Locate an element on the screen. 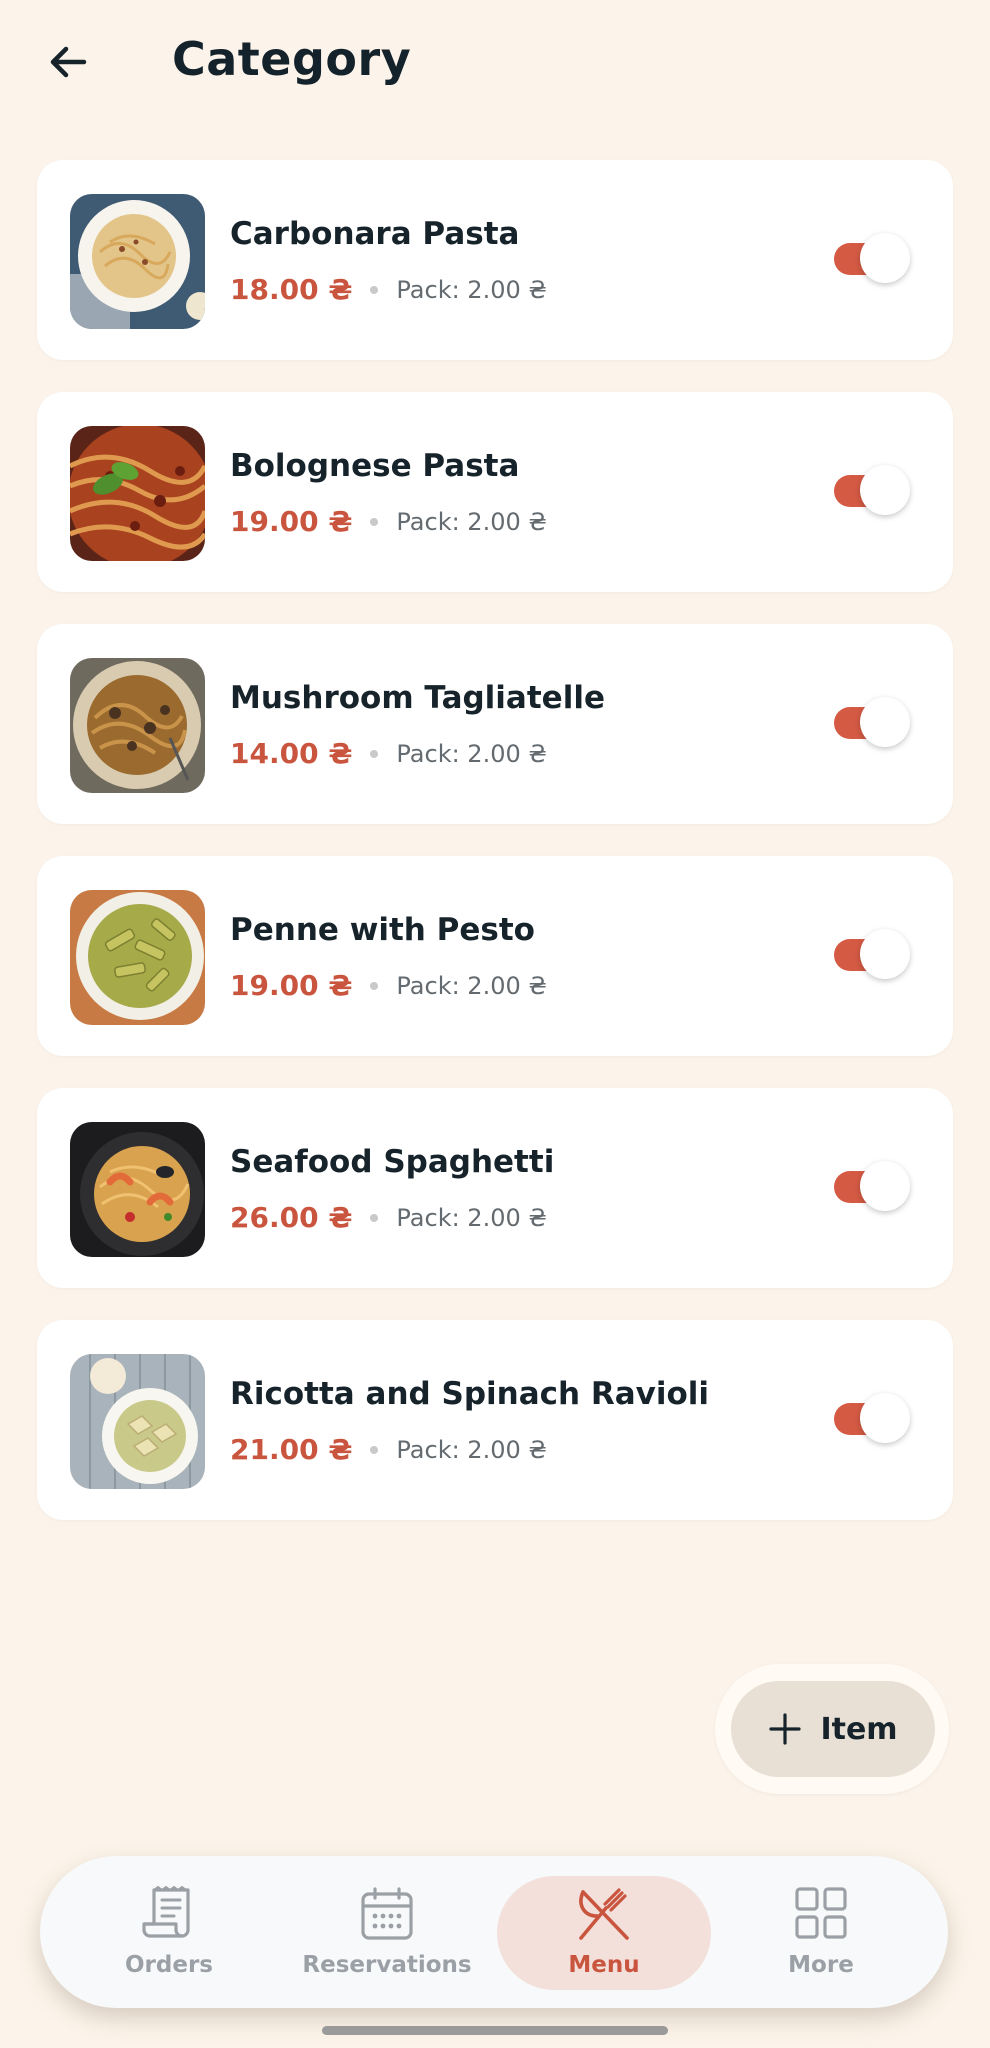  nav-menu: Menu is located at coordinates (604, 1932).